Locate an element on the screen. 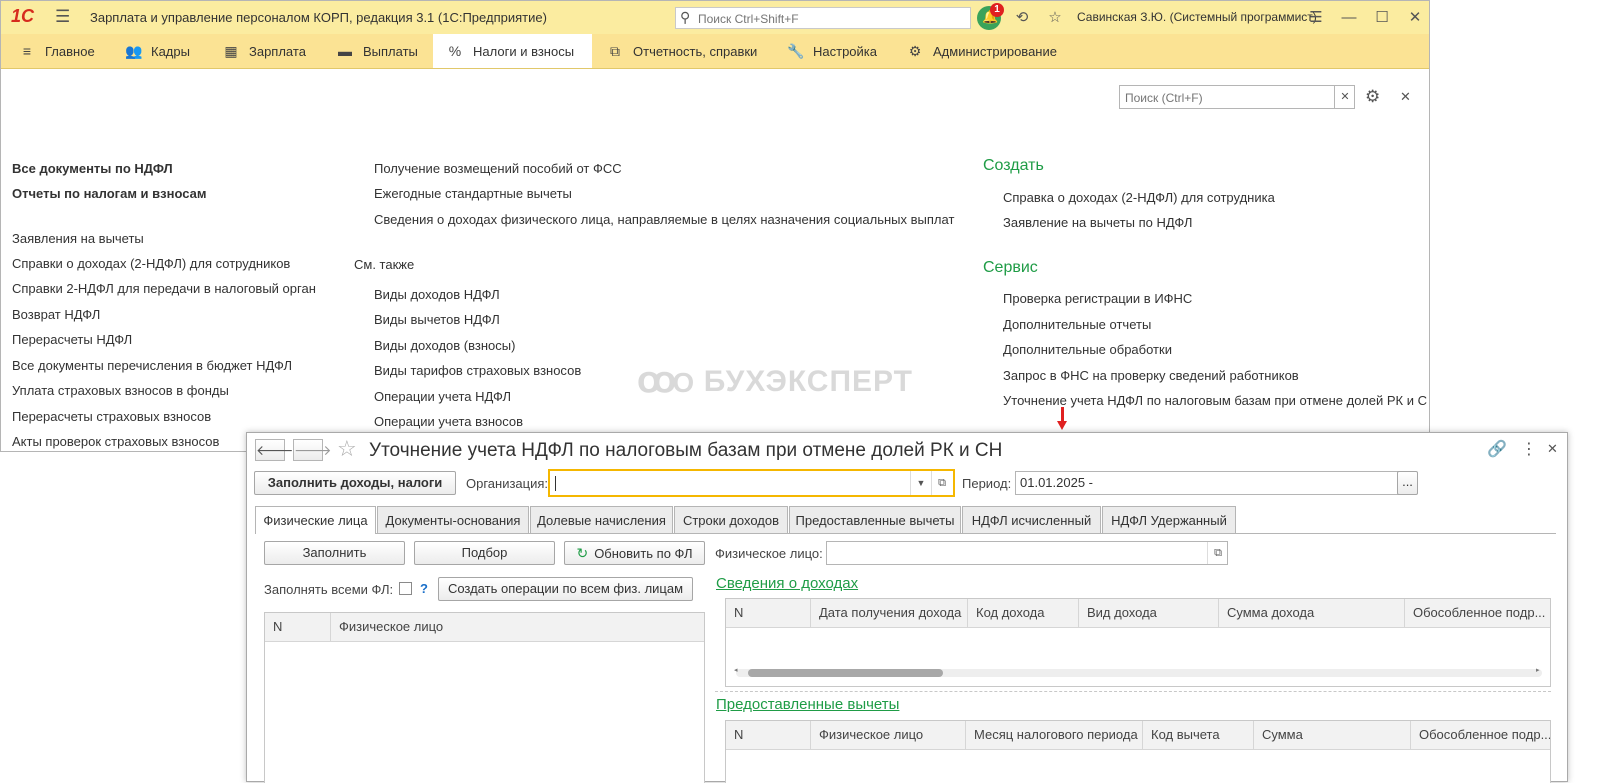 The width and height of the screenshot is (1598, 783). settings-lines-icon: ☰ is located at coordinates (1316, 18).